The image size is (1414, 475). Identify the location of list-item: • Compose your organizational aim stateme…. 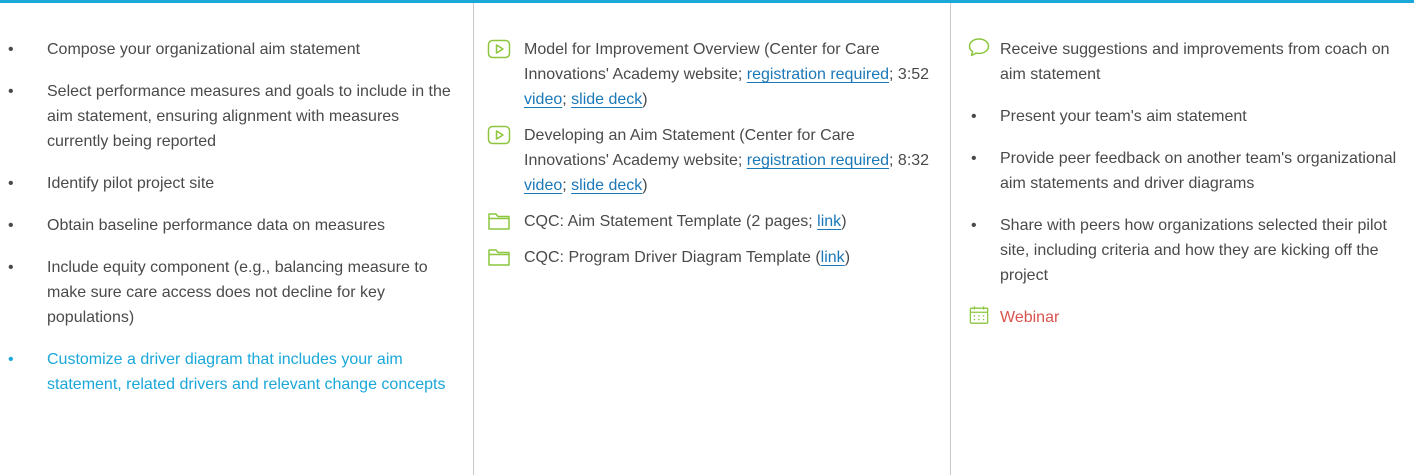
(230, 49).